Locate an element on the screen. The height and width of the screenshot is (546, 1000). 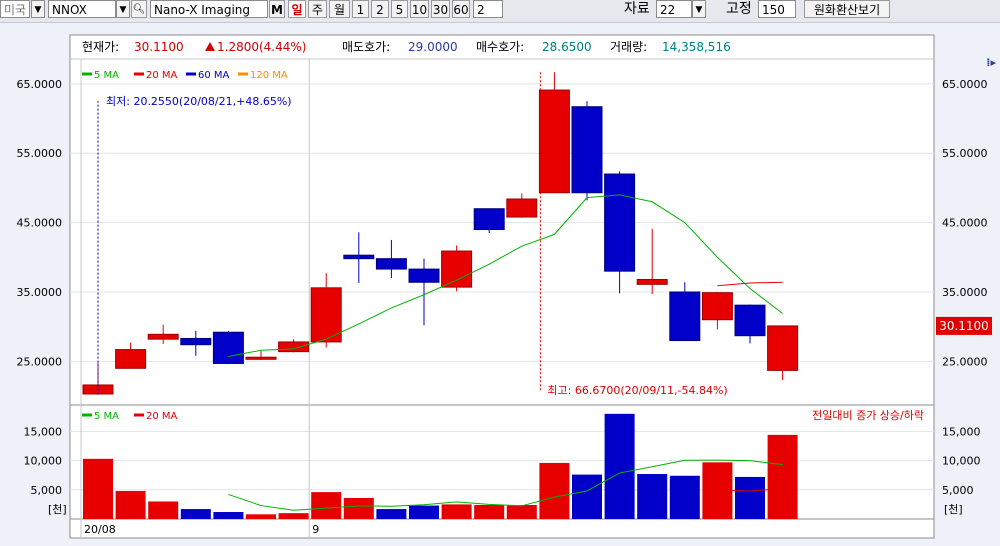
price-tick-label-left: 65.0000 is located at coordinates (40, 84).